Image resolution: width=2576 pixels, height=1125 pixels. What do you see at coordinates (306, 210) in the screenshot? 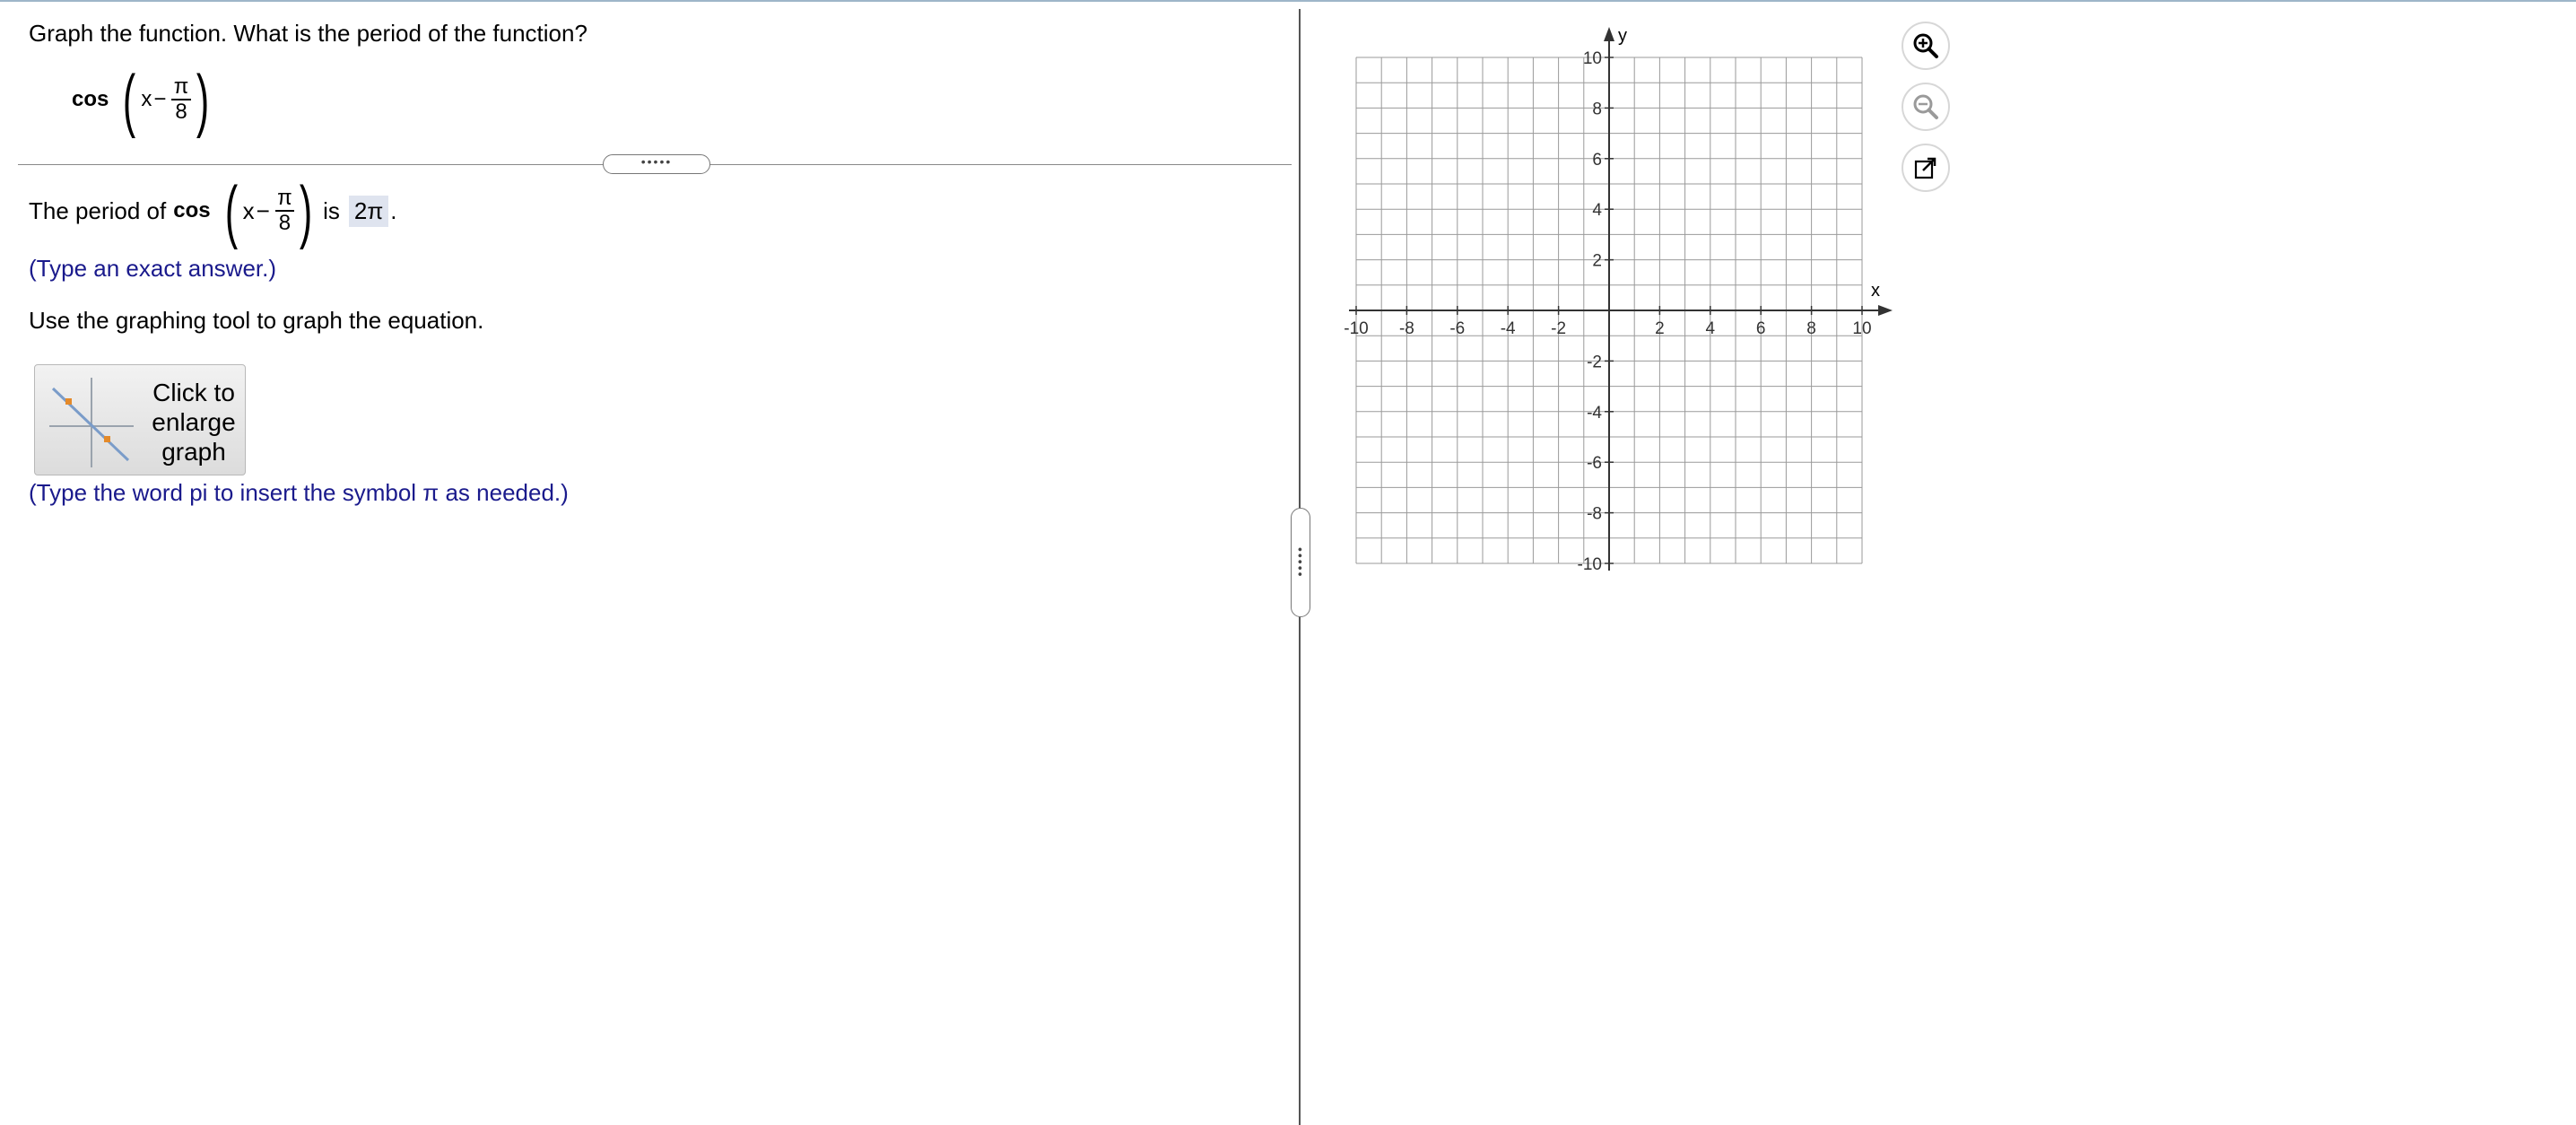
I see `answer-right-paren: )` at bounding box center [306, 210].